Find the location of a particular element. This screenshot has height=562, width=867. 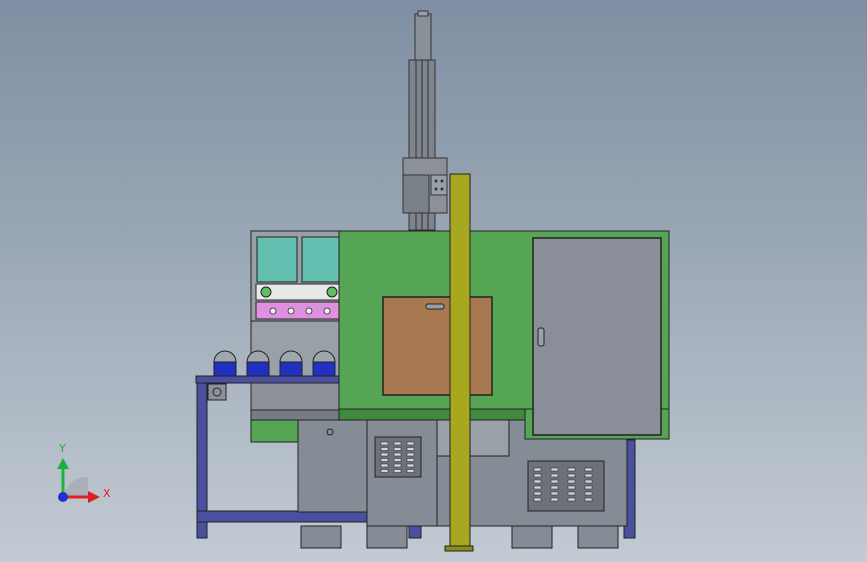

y-axis-label: Y is located at coordinates (62, 448).